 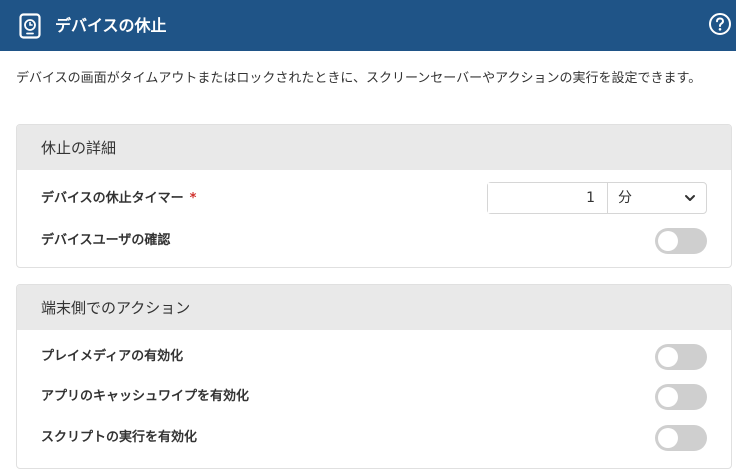 What do you see at coordinates (681, 397) in the screenshot?
I see `cache-wipe-toggle` at bounding box center [681, 397].